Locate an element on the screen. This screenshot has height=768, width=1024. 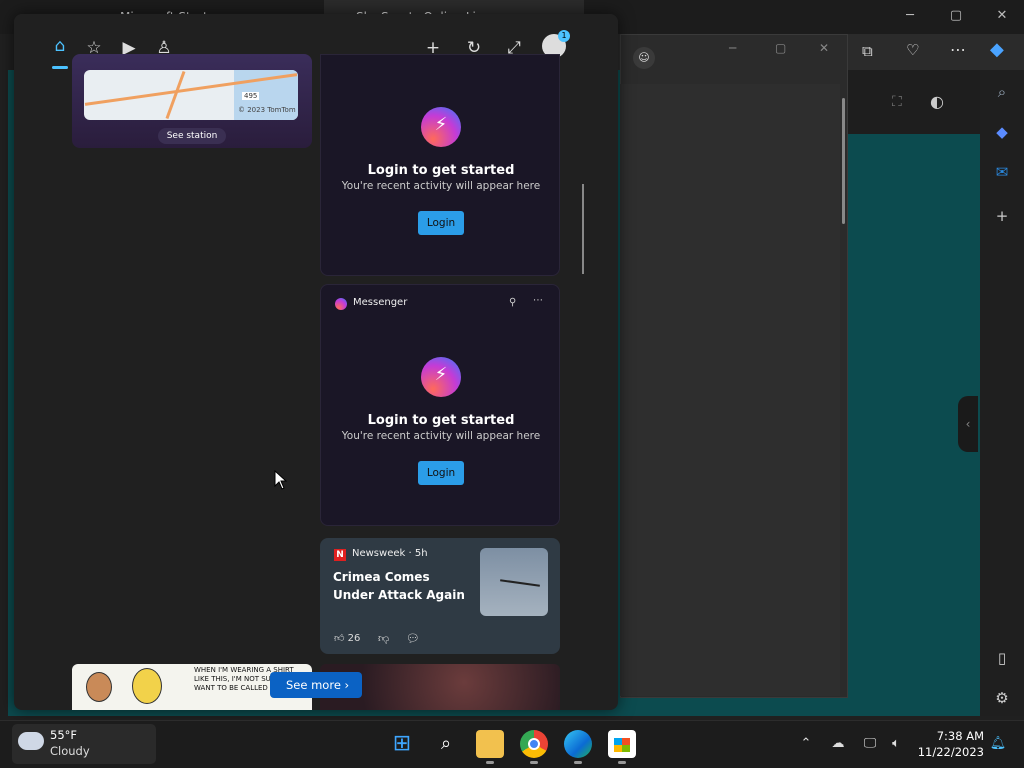
like-button: 👍︎ 26 is located at coordinates (347, 638).